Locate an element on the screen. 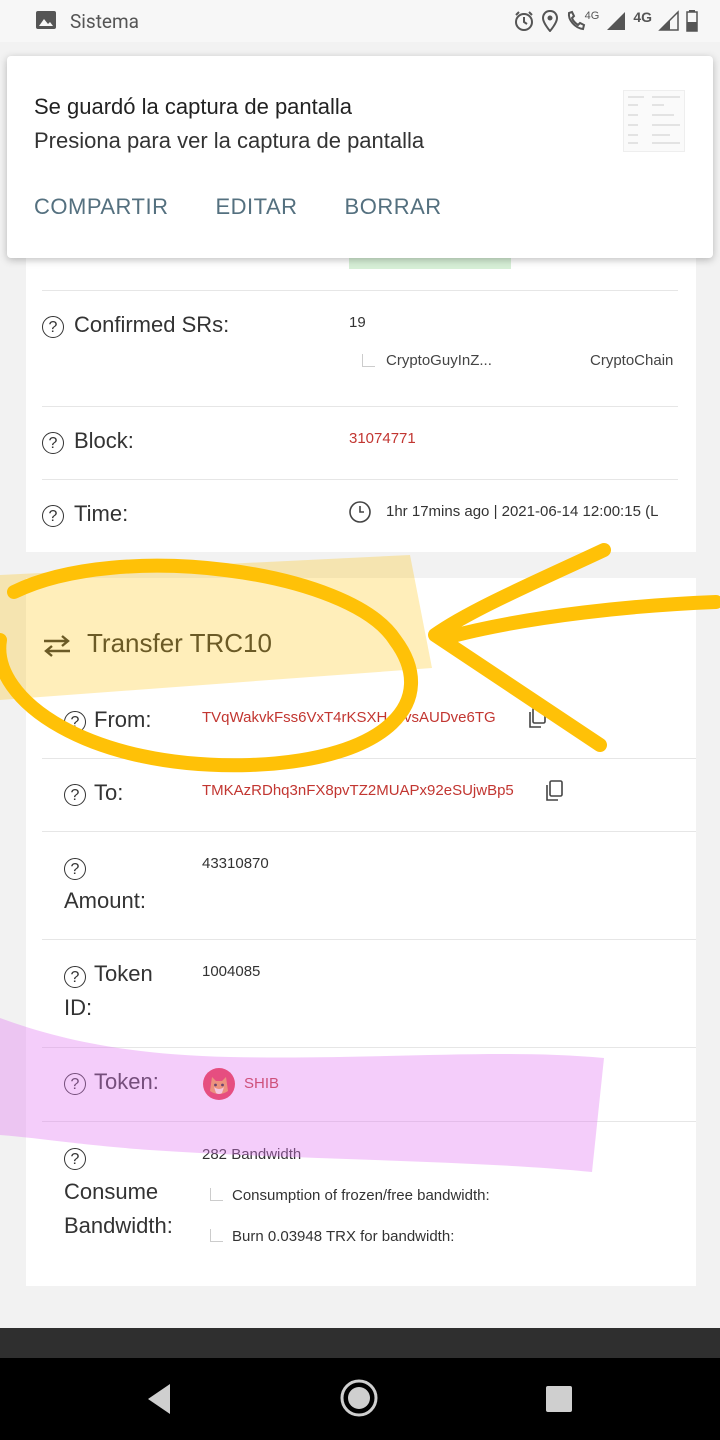 This screenshot has width=720, height=1440. bottom-footer is located at coordinates (360, 1343).